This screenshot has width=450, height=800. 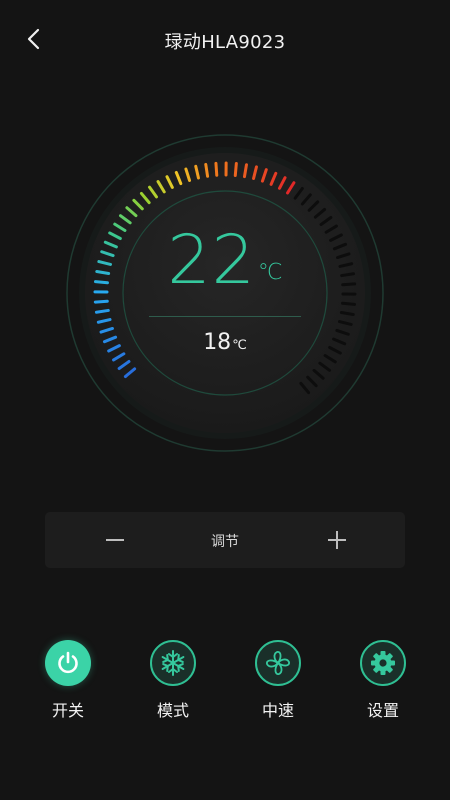 I want to click on plus-icon, so click(x=337, y=540).